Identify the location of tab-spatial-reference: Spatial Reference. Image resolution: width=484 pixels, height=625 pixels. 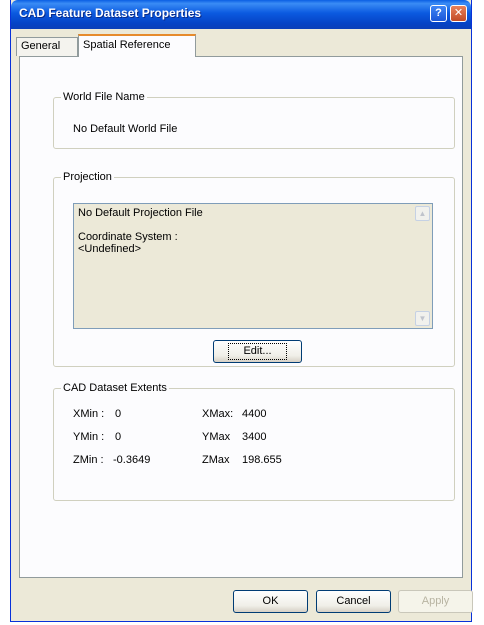
(137, 45).